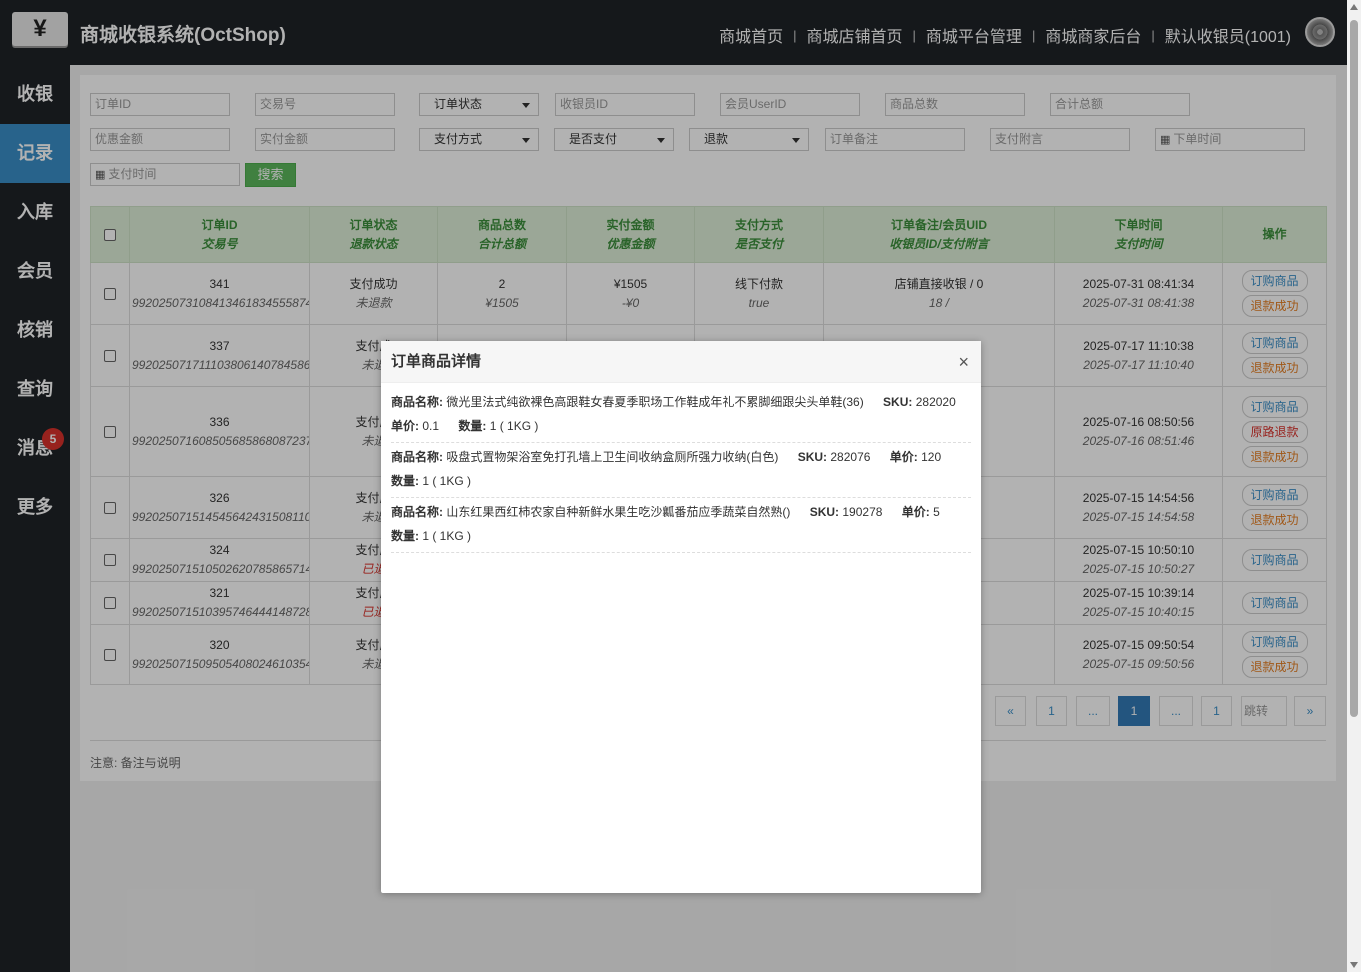  Describe the element at coordinates (436, 361) in the screenshot. I see `modal-title: 订单商品详情` at that location.